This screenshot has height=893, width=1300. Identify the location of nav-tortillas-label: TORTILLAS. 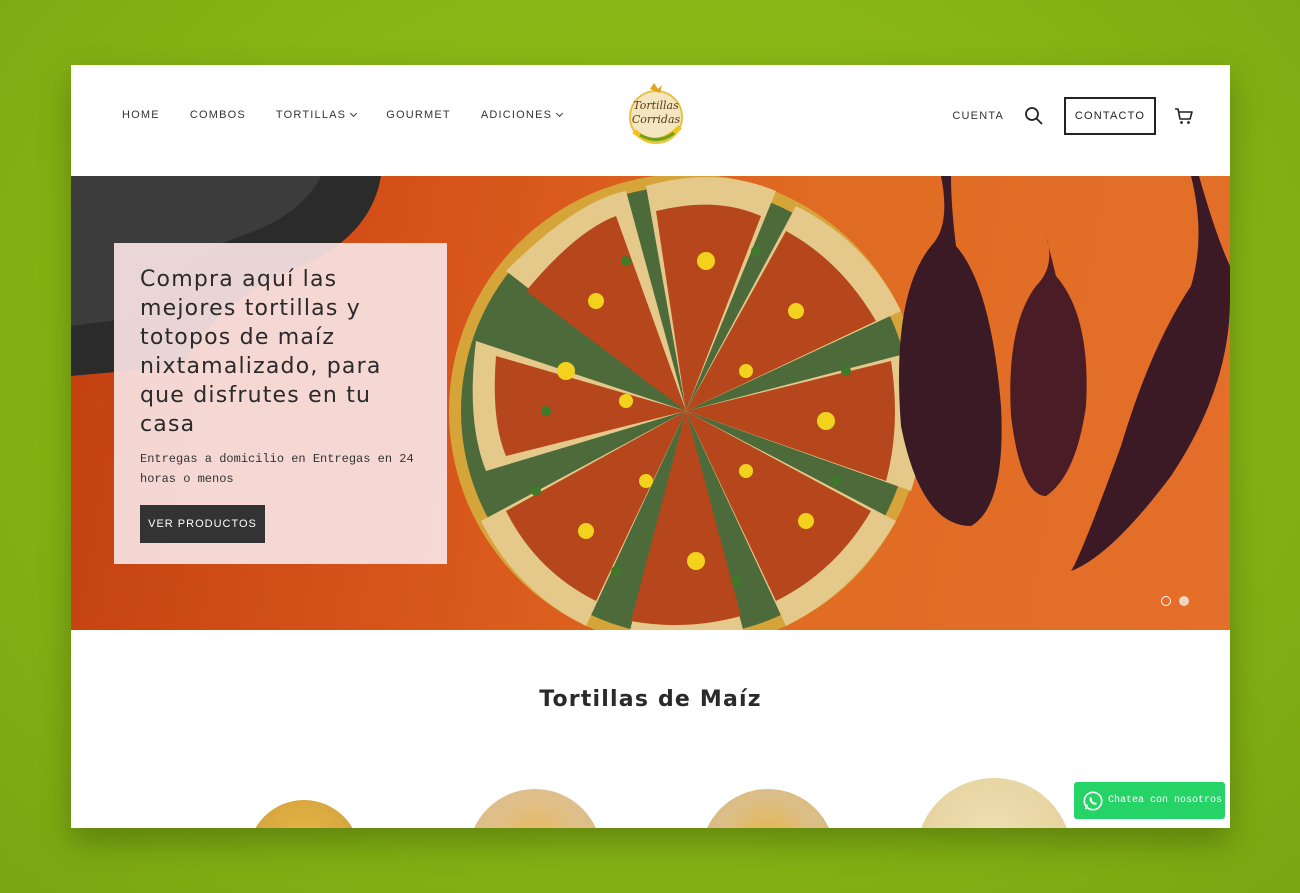
(311, 115).